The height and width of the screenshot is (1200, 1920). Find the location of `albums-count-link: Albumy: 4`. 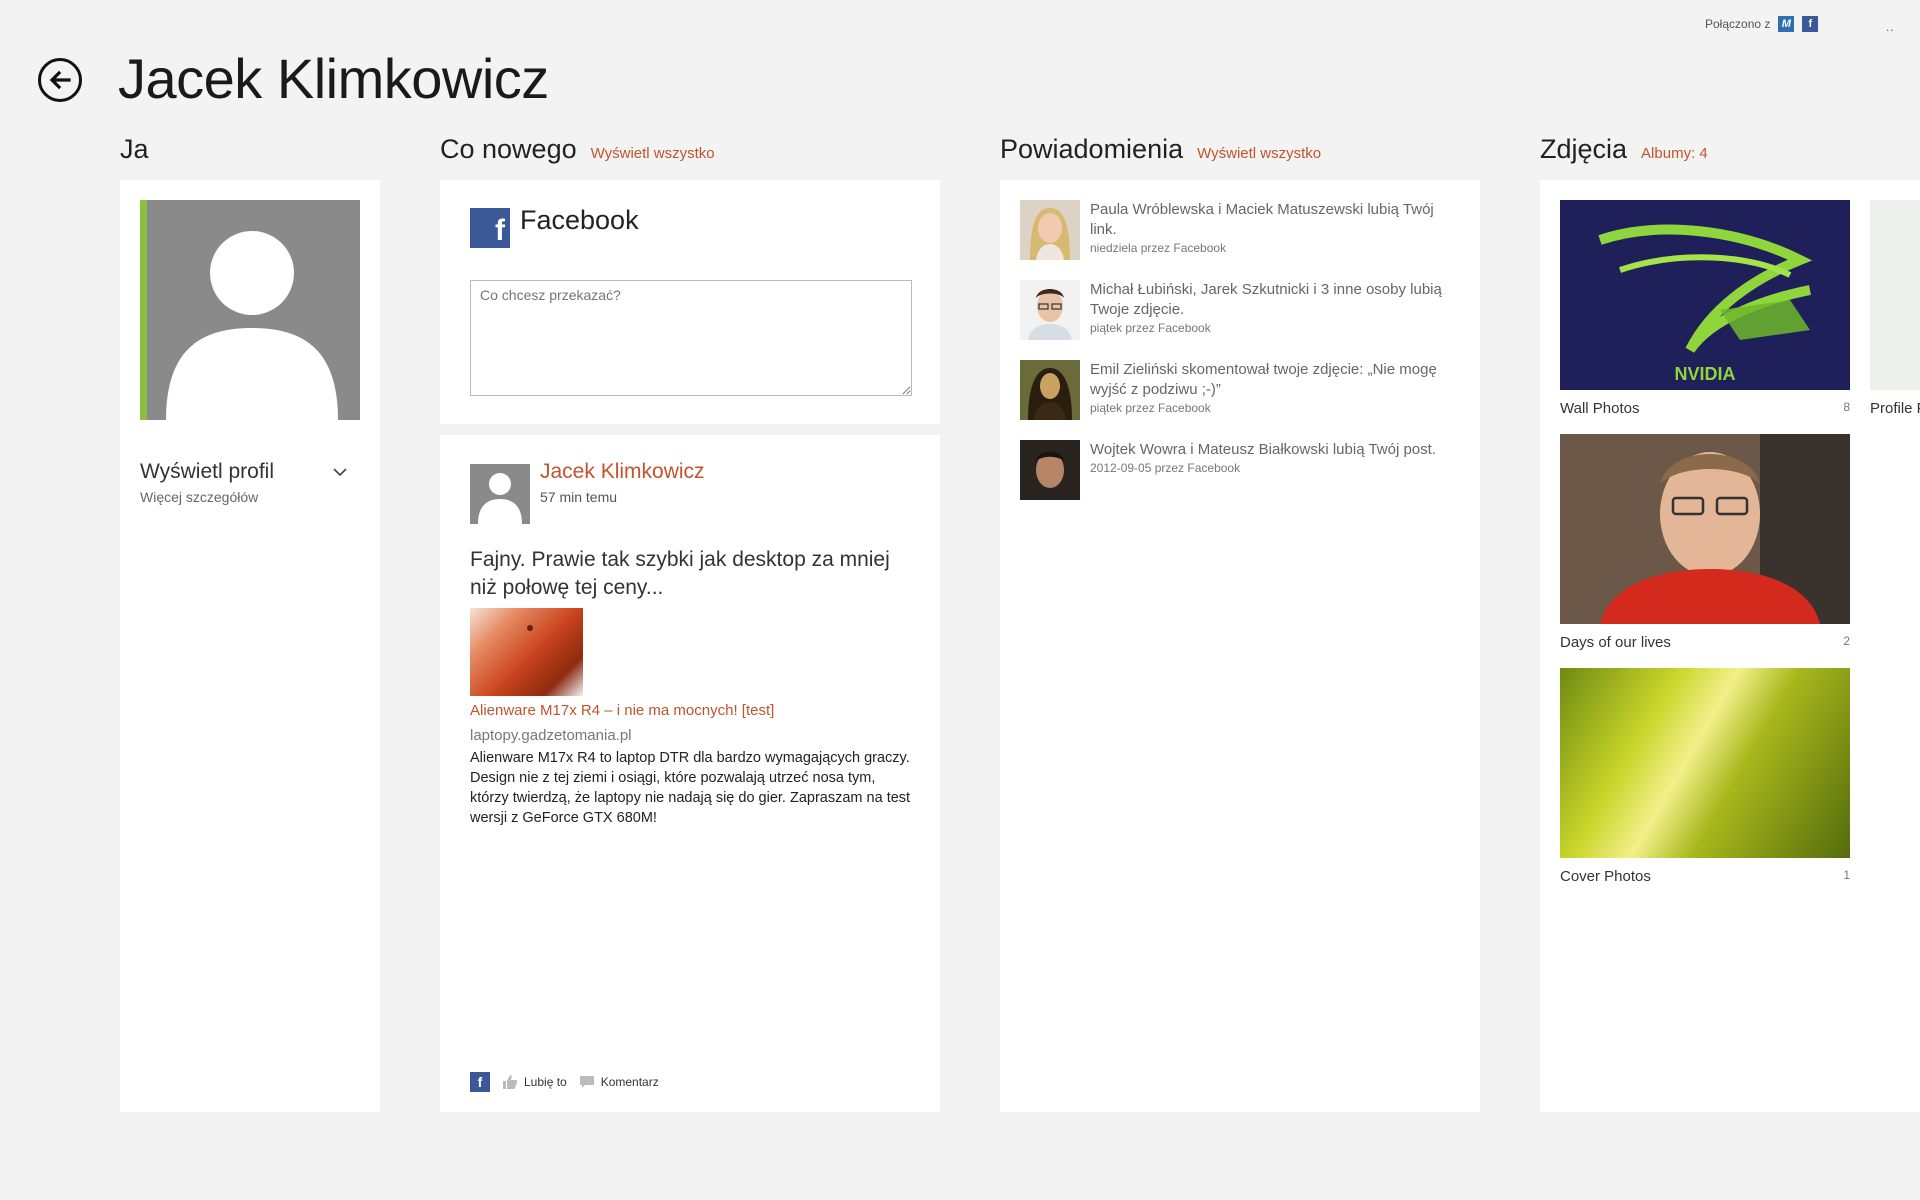

albums-count-link: Albumy: 4 is located at coordinates (1674, 153).